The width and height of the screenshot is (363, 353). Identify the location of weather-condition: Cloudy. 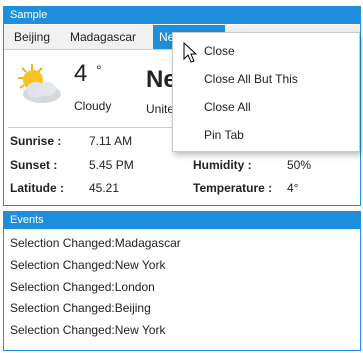
(93, 106).